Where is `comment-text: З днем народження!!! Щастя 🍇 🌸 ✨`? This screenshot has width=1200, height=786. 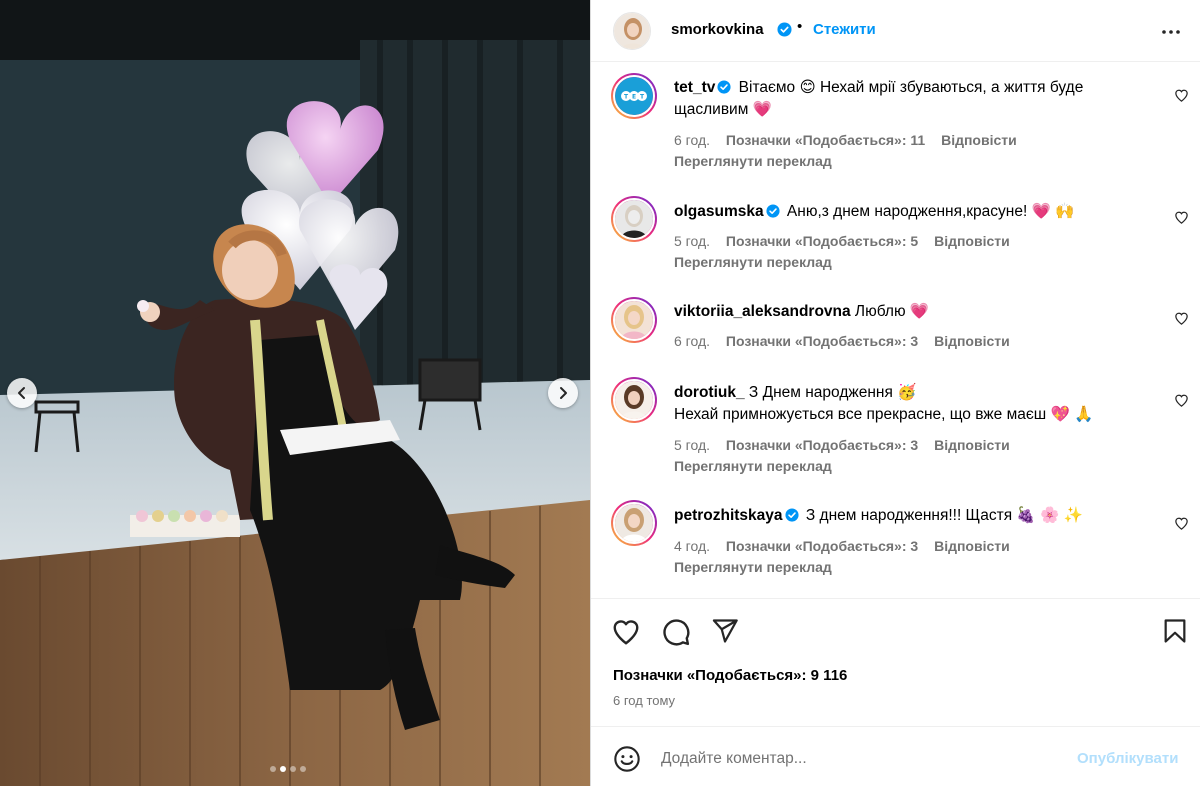
comment-text: З днем народження!!! Щастя 🍇 🌸 ✨ is located at coordinates (942, 515).